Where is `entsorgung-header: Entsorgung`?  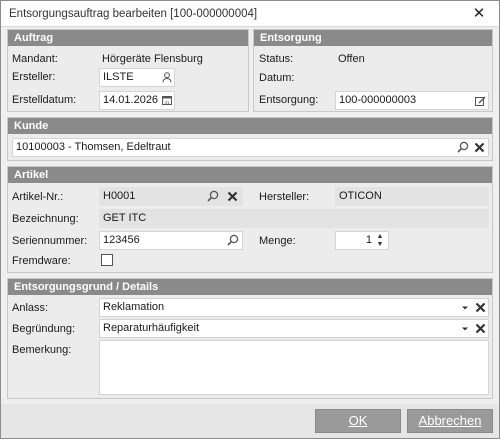
entsorgung-header: Entsorgung is located at coordinates (373, 38).